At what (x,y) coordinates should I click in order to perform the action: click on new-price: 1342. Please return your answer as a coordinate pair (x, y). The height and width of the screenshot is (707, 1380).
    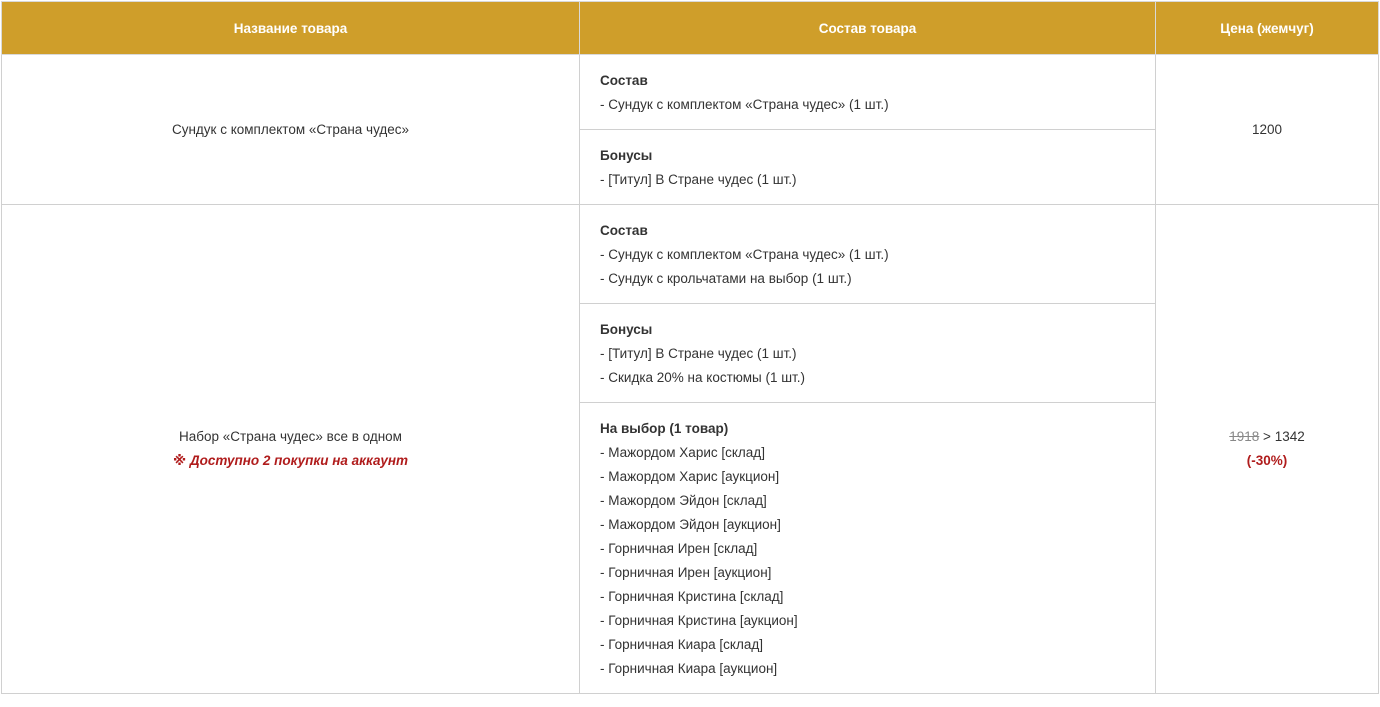
    Looking at the image, I should click on (1289, 436).